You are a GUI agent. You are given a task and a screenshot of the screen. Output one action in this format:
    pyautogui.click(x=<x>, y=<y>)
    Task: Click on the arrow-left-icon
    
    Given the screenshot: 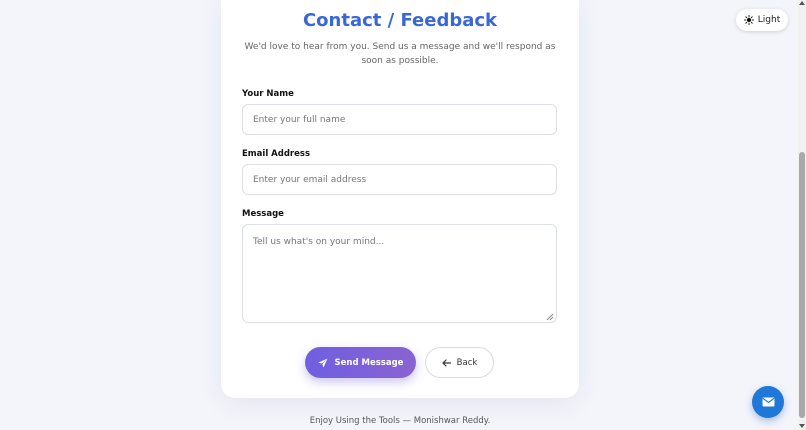 What is the action you would take?
    pyautogui.click(x=446, y=362)
    